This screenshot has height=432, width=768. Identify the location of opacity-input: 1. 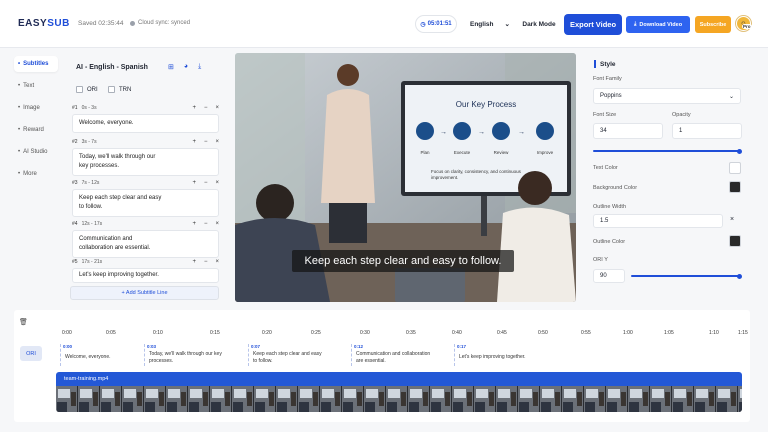
(707, 131).